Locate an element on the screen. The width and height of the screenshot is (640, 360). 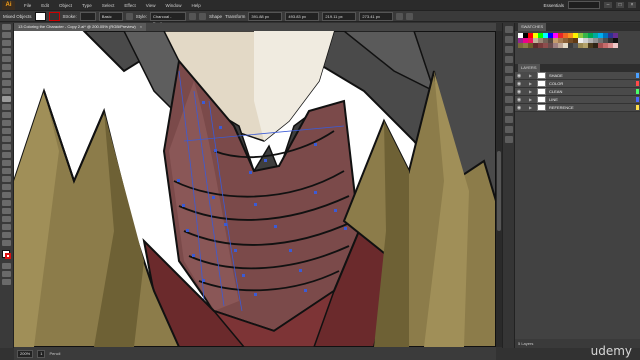
align-panel-icon is located at coordinates (509, 119).